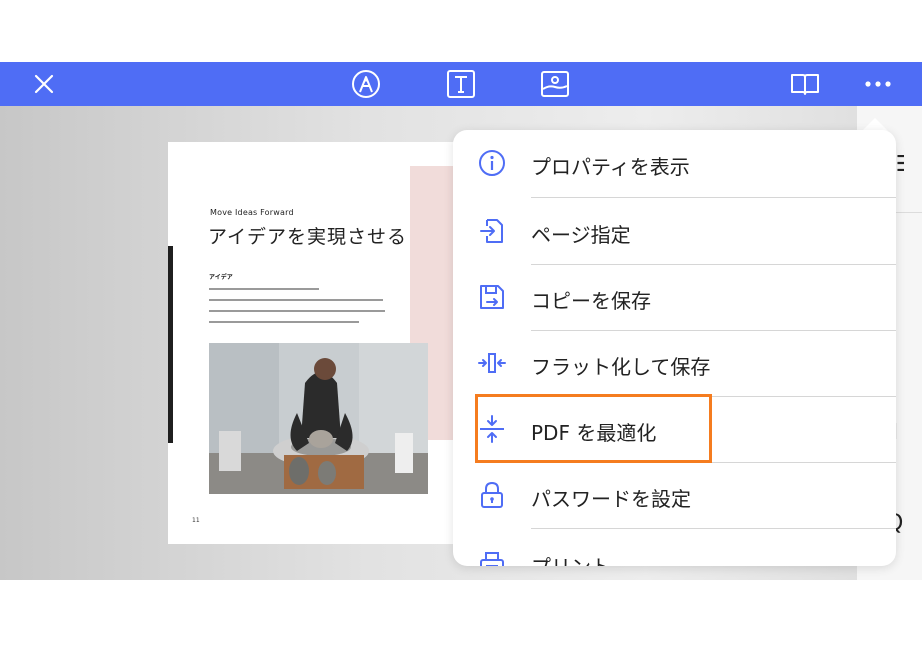  What do you see at coordinates (366, 84) in the screenshot?
I see `pen-icon` at bounding box center [366, 84].